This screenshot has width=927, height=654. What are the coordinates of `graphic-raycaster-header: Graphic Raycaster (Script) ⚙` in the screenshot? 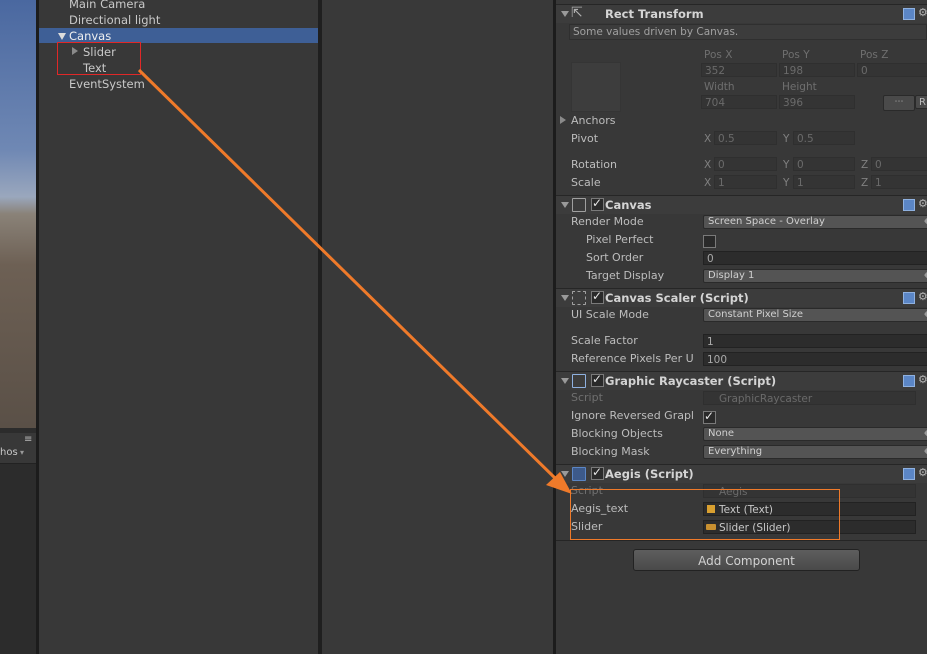 It's located at (741, 380).